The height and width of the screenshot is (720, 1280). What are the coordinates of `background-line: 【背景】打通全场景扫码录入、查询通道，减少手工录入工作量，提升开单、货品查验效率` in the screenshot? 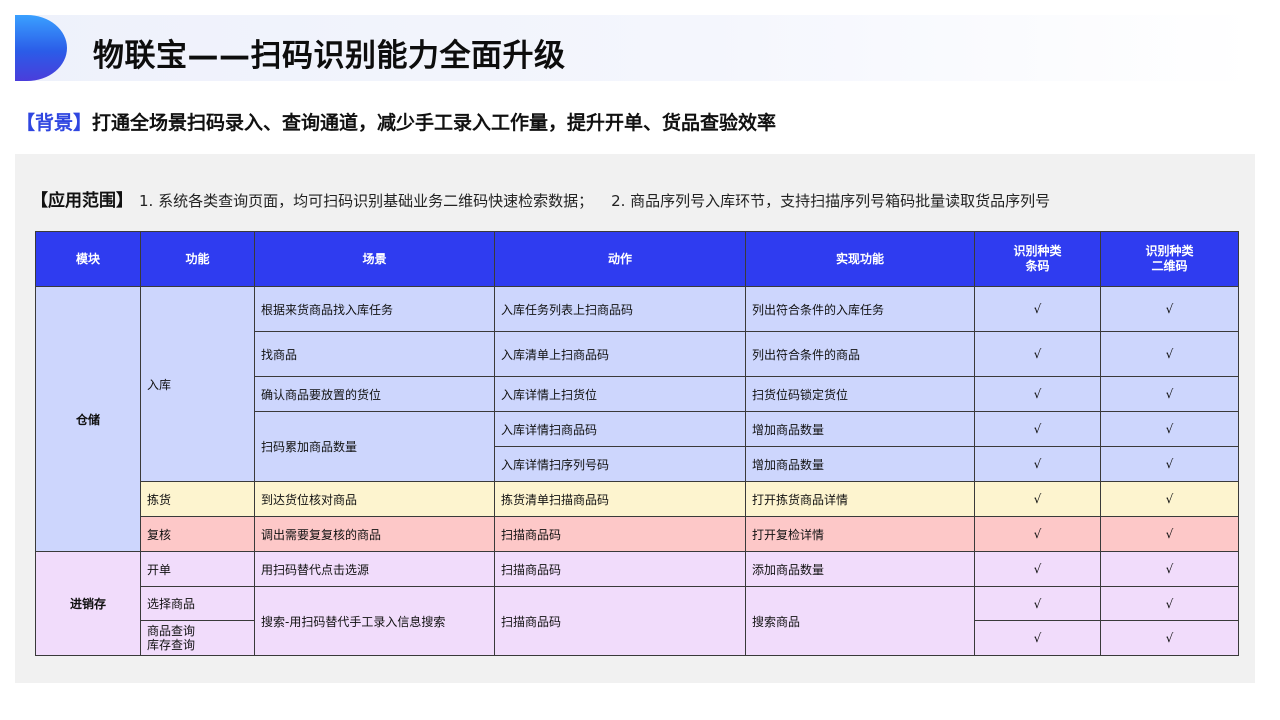 It's located at (396, 121).